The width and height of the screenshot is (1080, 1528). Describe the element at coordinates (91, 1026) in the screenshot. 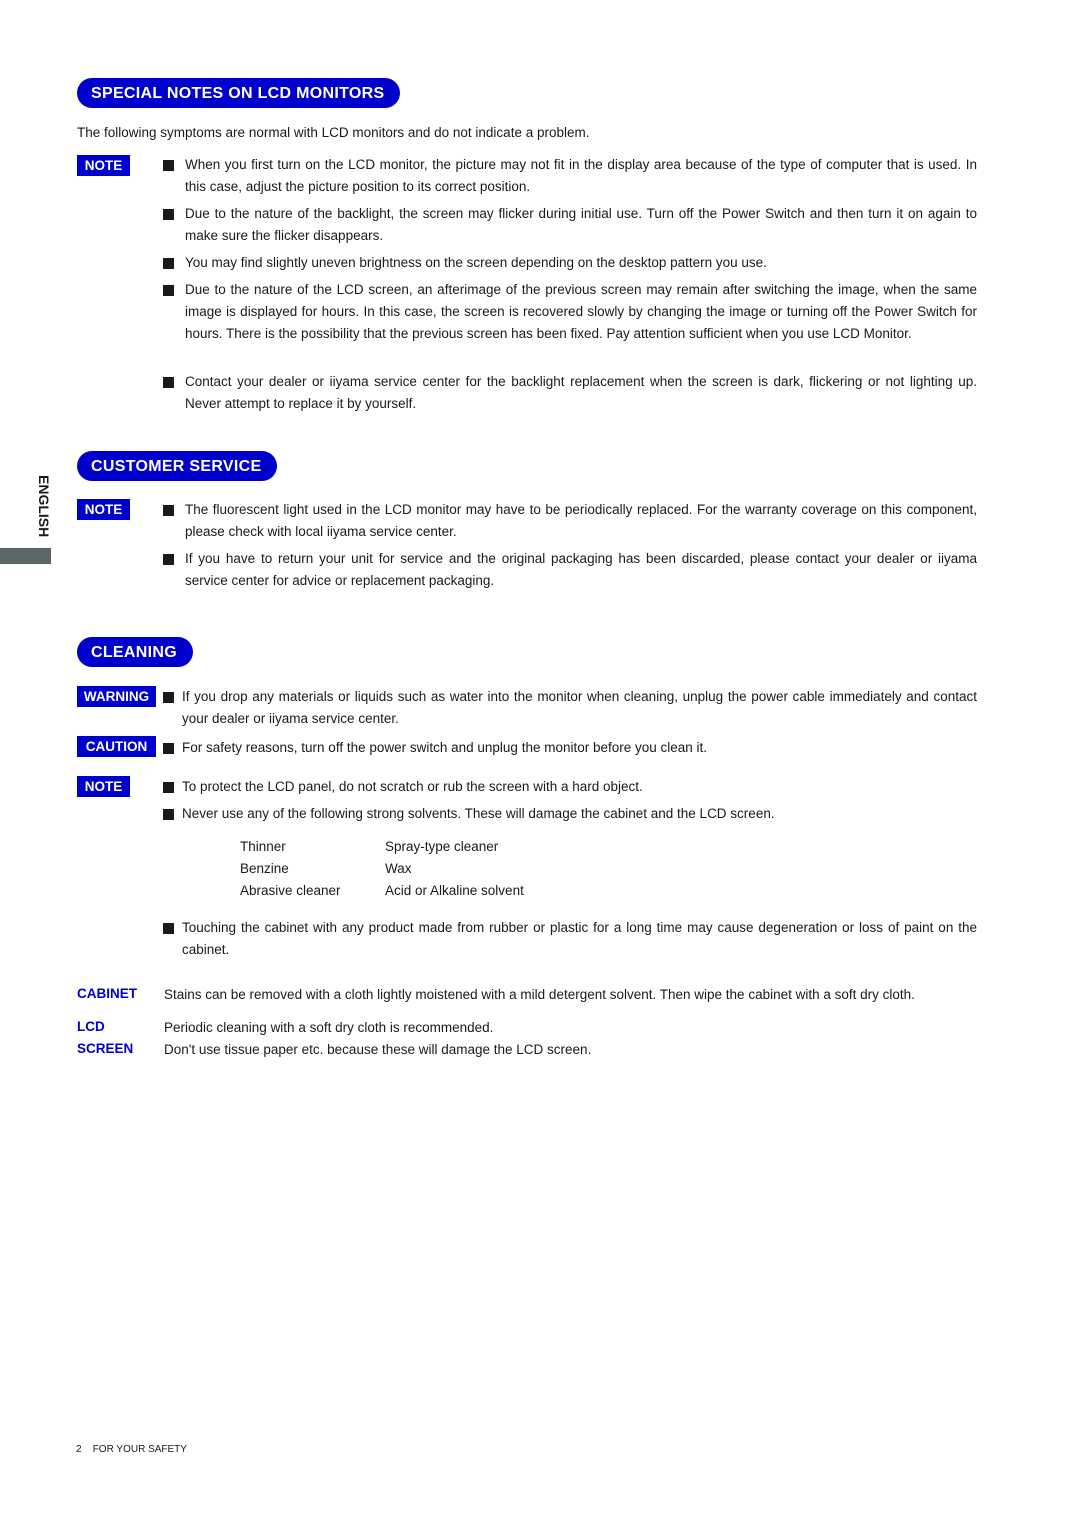

I see `lcd-label: LCD` at that location.